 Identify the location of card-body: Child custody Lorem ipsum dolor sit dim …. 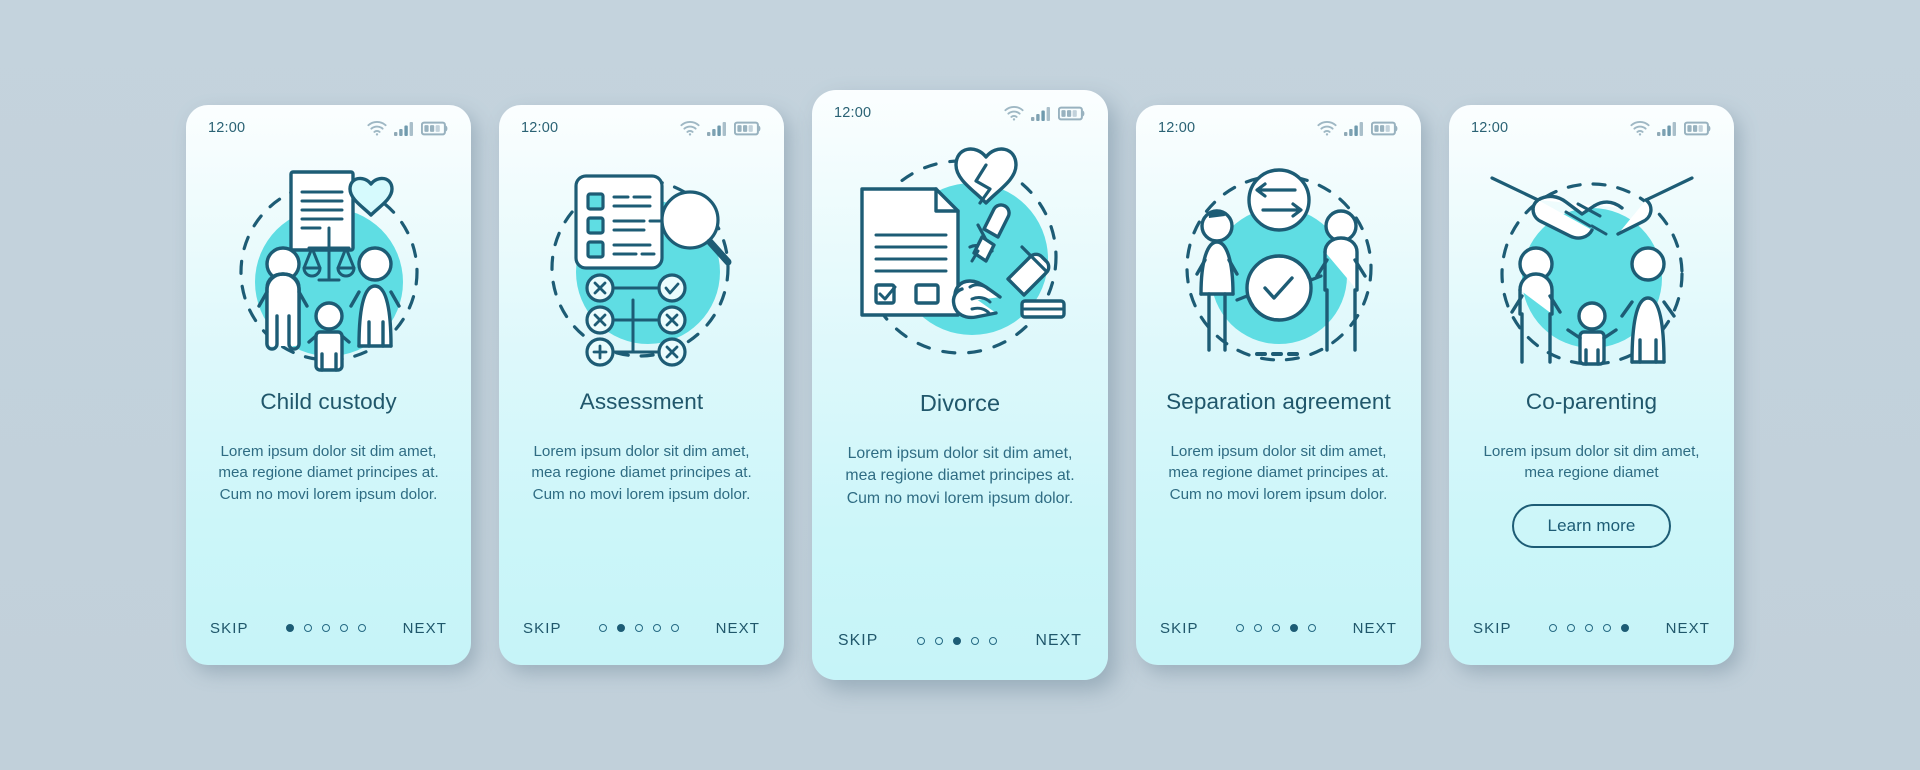
(328, 486).